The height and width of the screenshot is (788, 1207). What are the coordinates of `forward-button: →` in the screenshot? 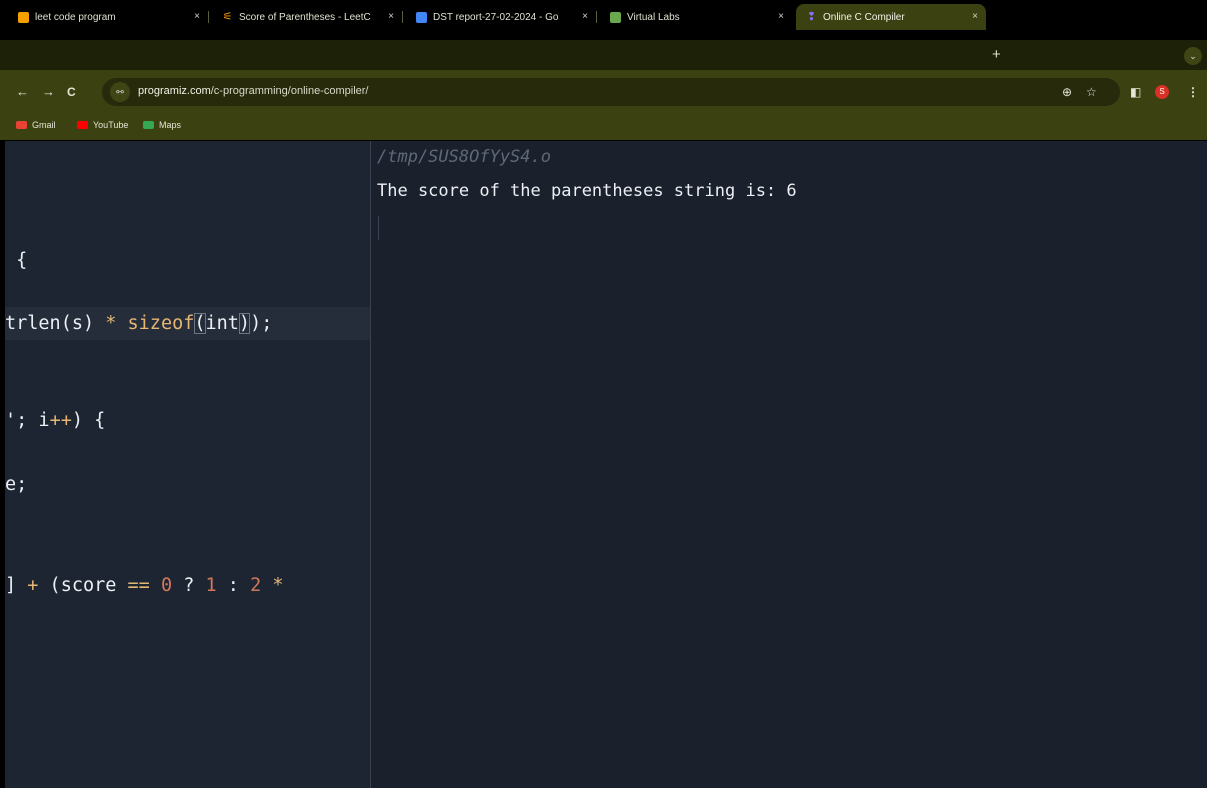 It's located at (48, 92).